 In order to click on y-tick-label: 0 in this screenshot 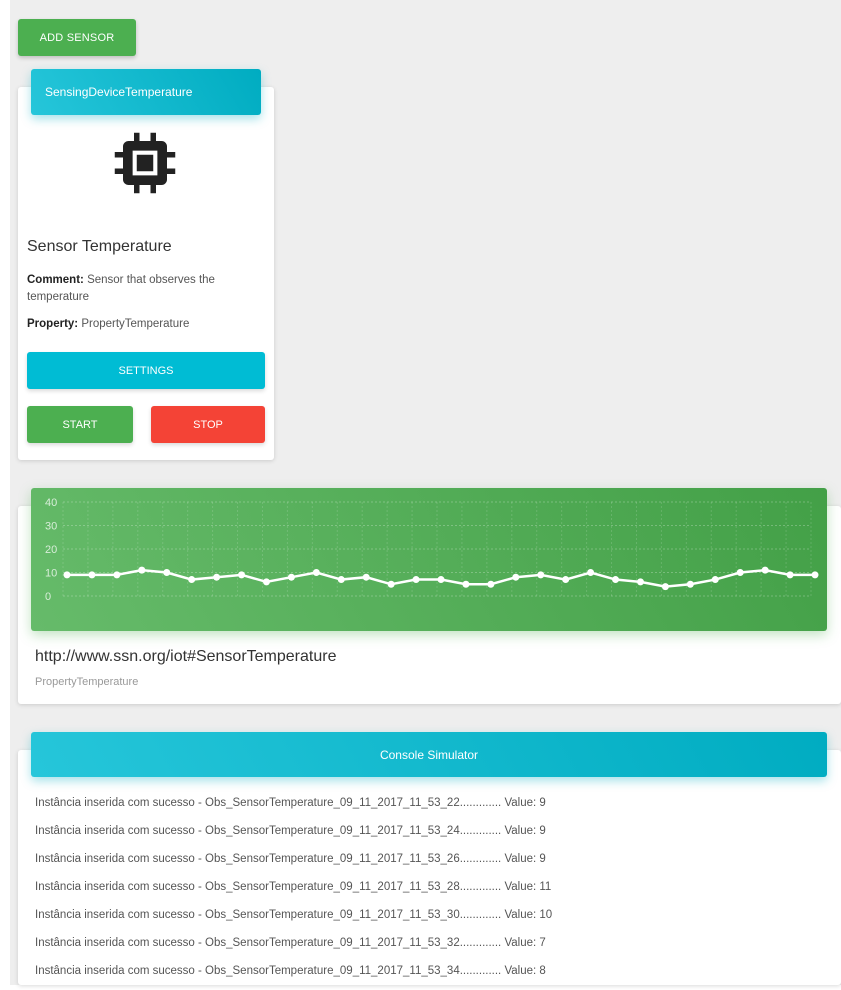, I will do `click(48, 597)`.